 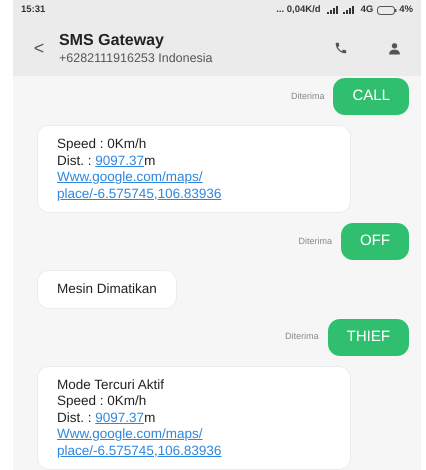 What do you see at coordinates (394, 48) in the screenshot?
I see `person-icon` at bounding box center [394, 48].